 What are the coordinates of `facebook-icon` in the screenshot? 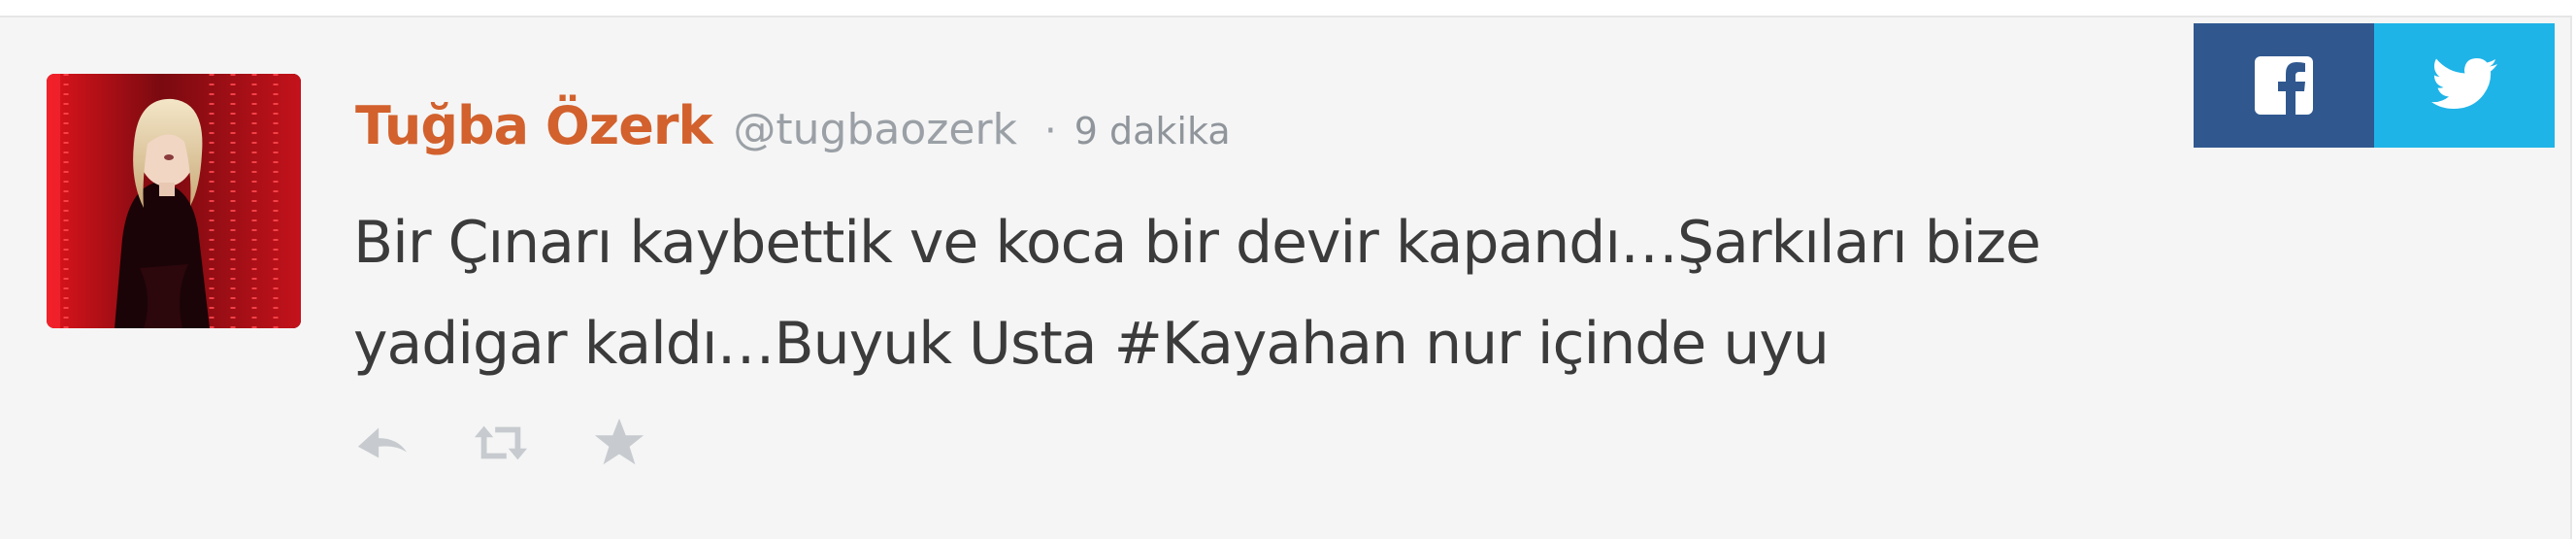 It's located at (2284, 86).